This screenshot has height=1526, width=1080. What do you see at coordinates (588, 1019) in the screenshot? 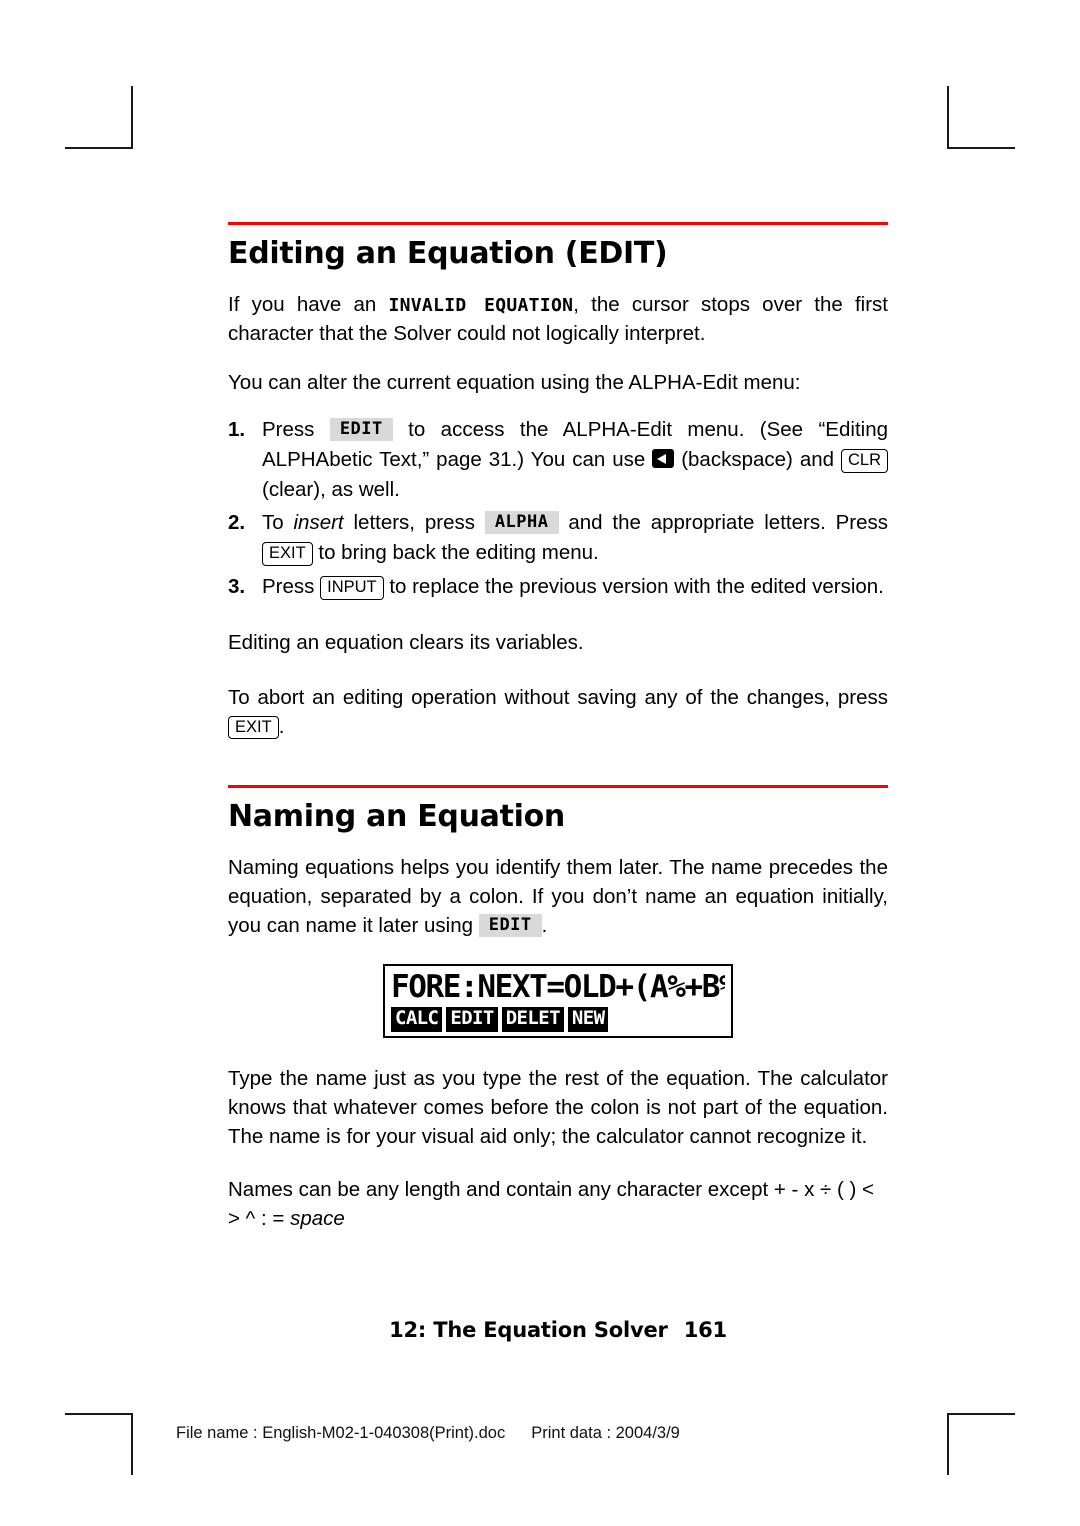
I see `lcd-softkey-new: NEW` at bounding box center [588, 1019].